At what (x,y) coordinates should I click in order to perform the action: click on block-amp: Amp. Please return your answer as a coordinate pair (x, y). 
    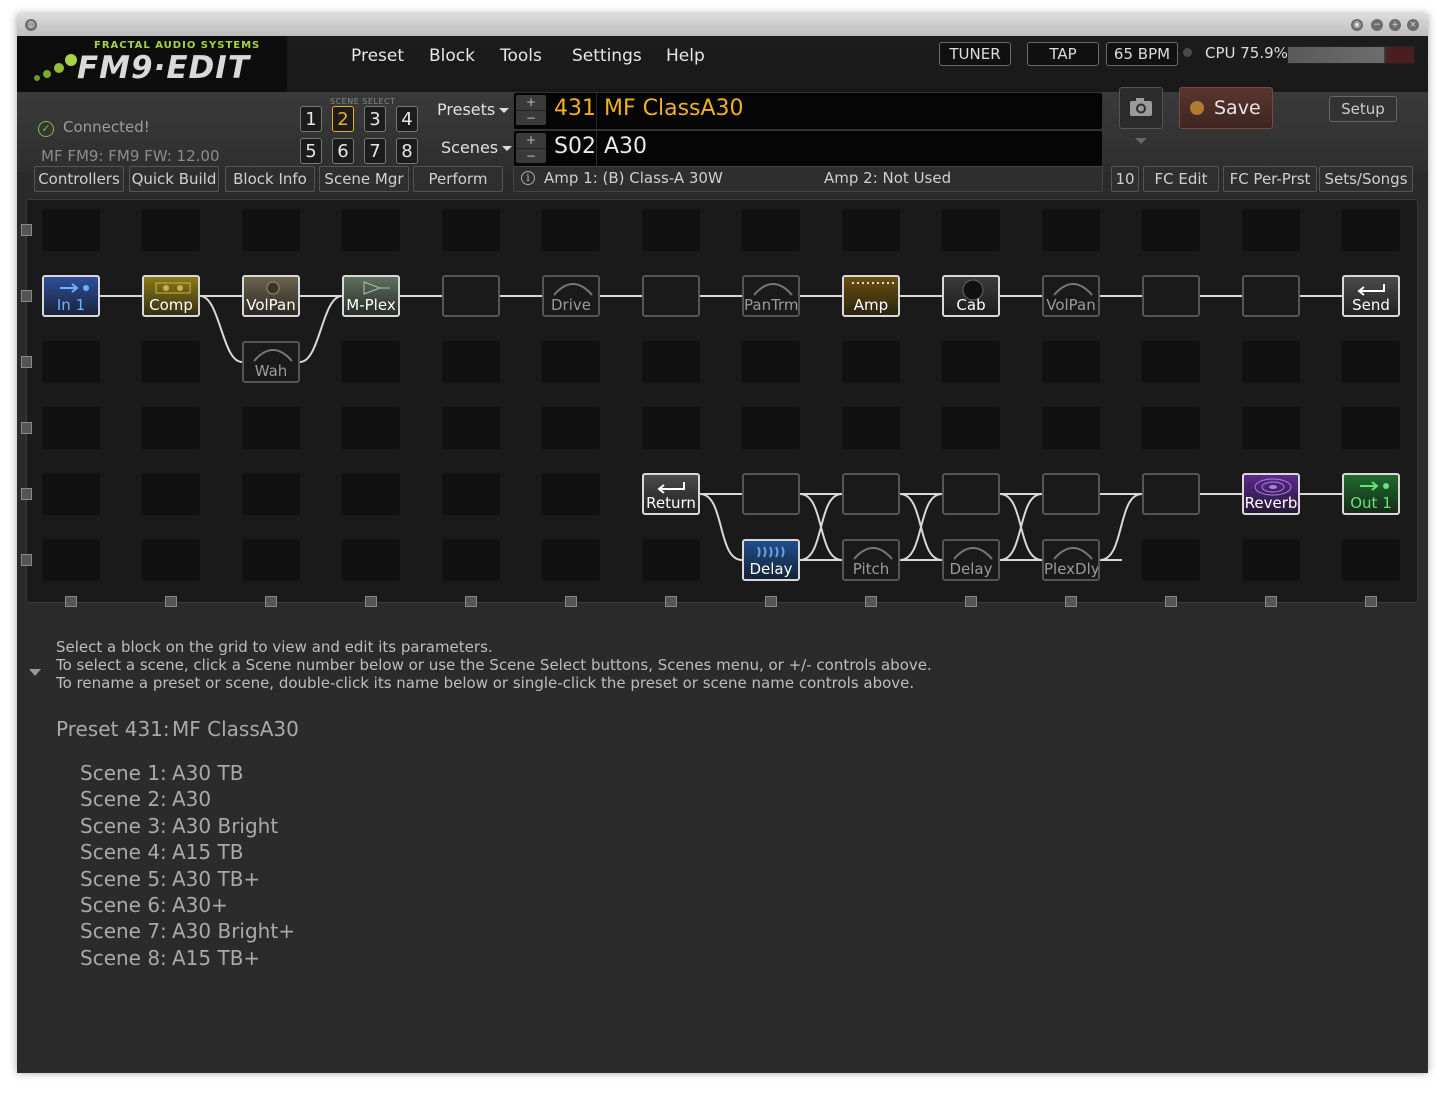
    Looking at the image, I should click on (871, 296).